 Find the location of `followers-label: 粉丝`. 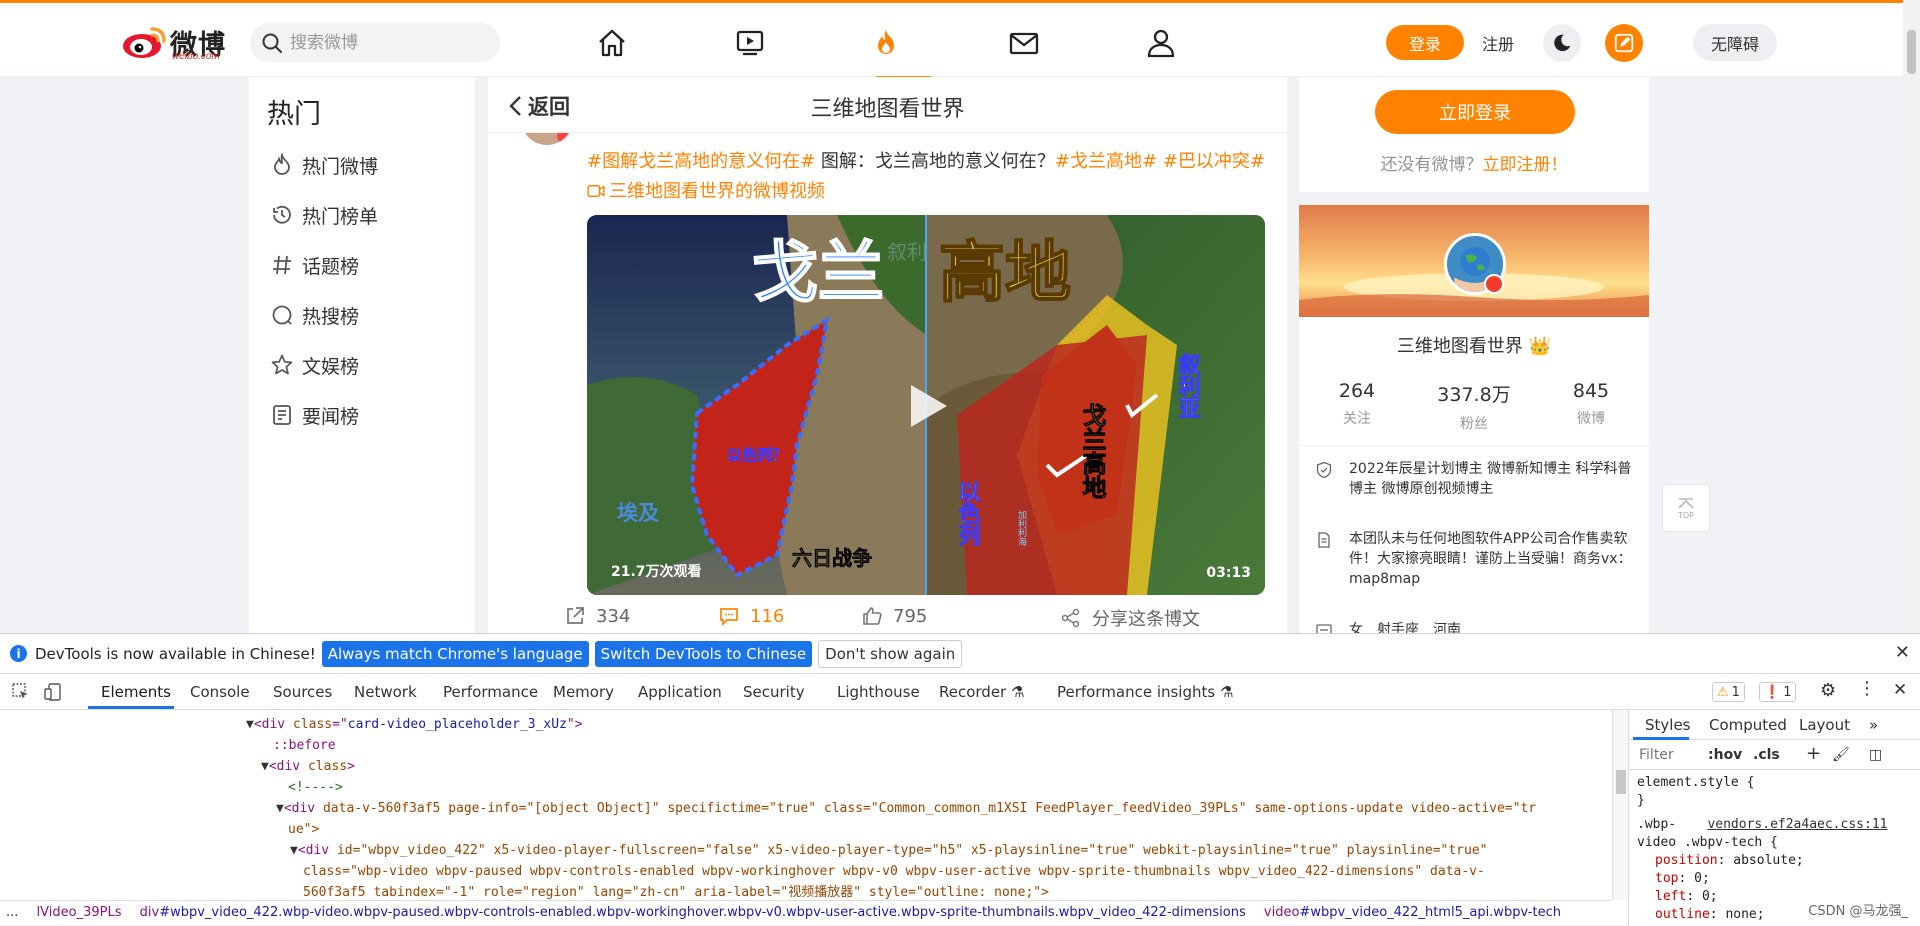

followers-label: 粉丝 is located at coordinates (1474, 424).